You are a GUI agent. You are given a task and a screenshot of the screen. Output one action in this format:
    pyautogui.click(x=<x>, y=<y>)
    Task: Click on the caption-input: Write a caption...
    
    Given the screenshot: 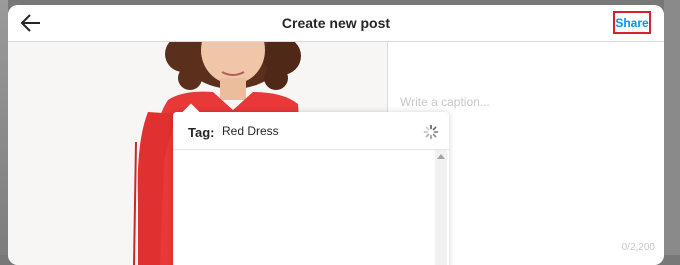 What is the action you would take?
    pyautogui.click(x=445, y=102)
    